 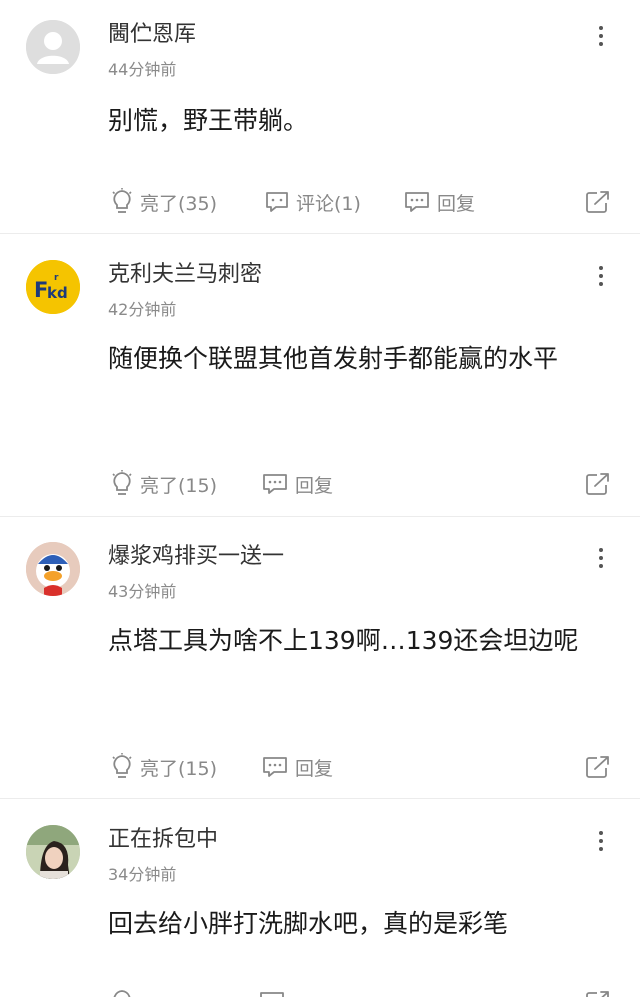 What do you see at coordinates (142, 69) in the screenshot?
I see `timestamp: 44分钟前` at bounding box center [142, 69].